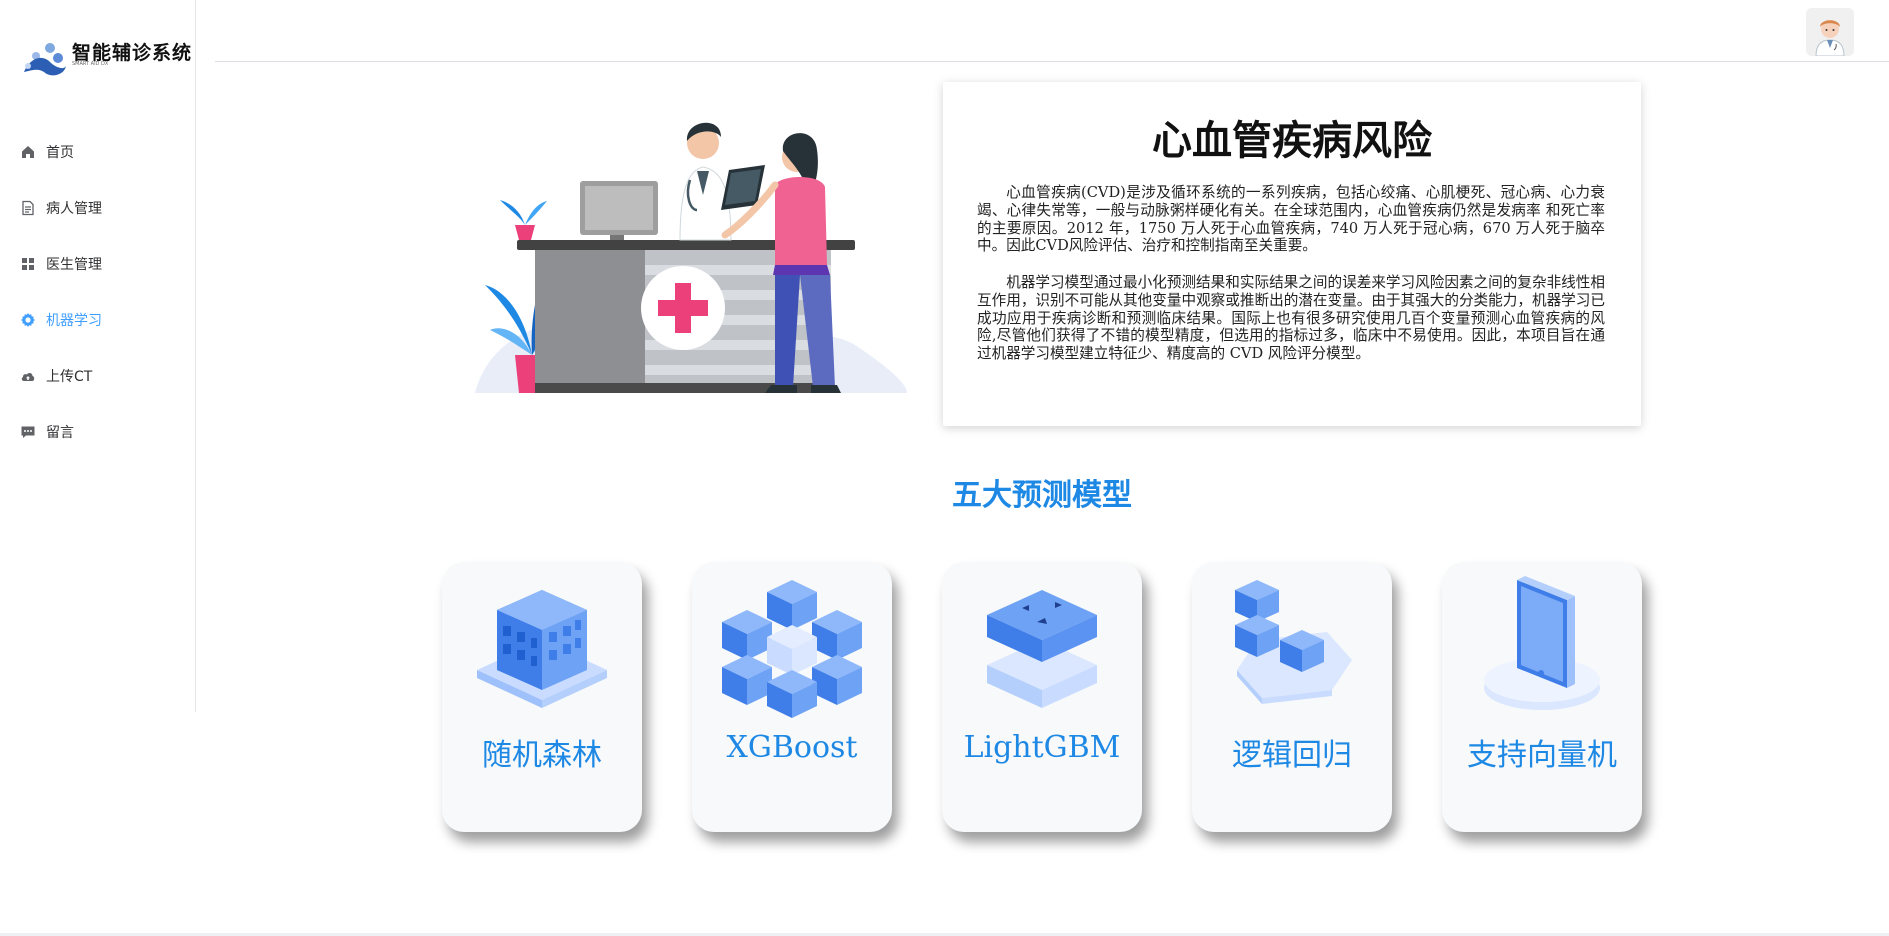  I want to click on sidebar-menu: 首页 病人管理 医生管理 机器学习 上传CT 留言, so click(97, 292).